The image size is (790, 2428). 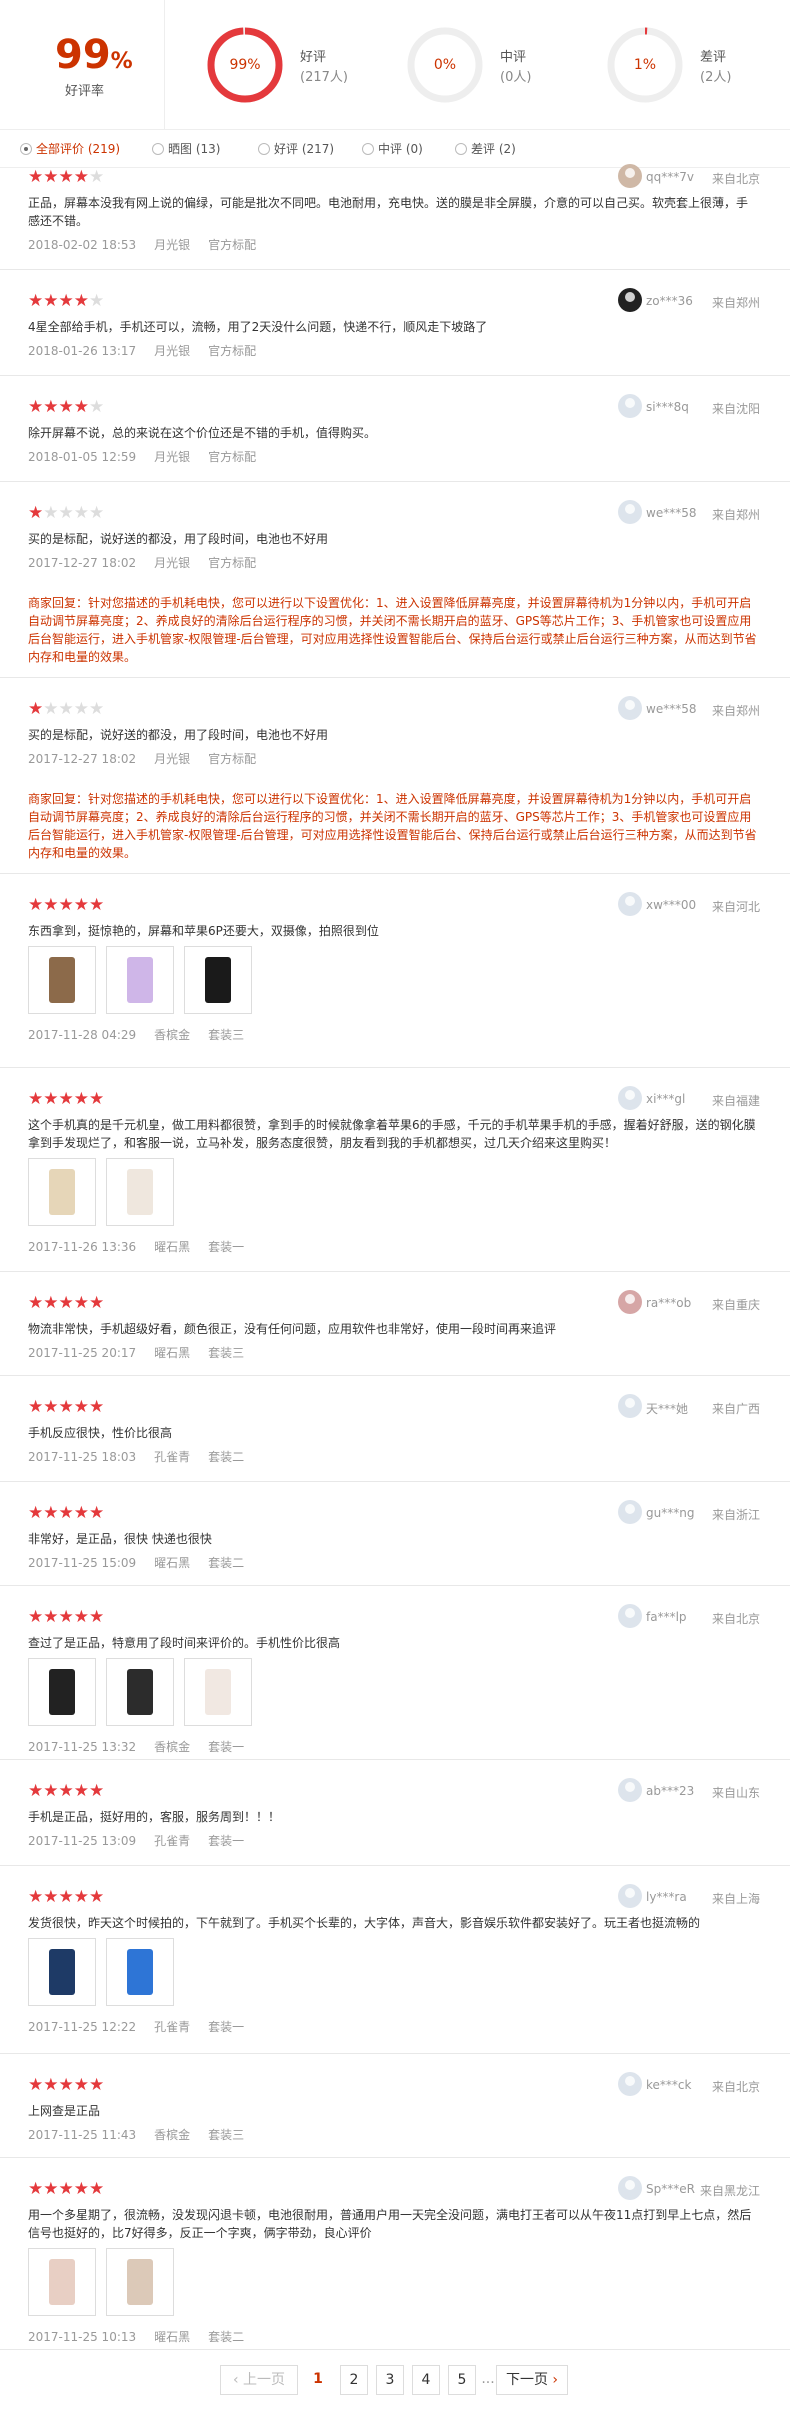 I want to click on review-meta: 2017-11-26 13:36 曜石黑 套装一, so click(x=145, y=1246).